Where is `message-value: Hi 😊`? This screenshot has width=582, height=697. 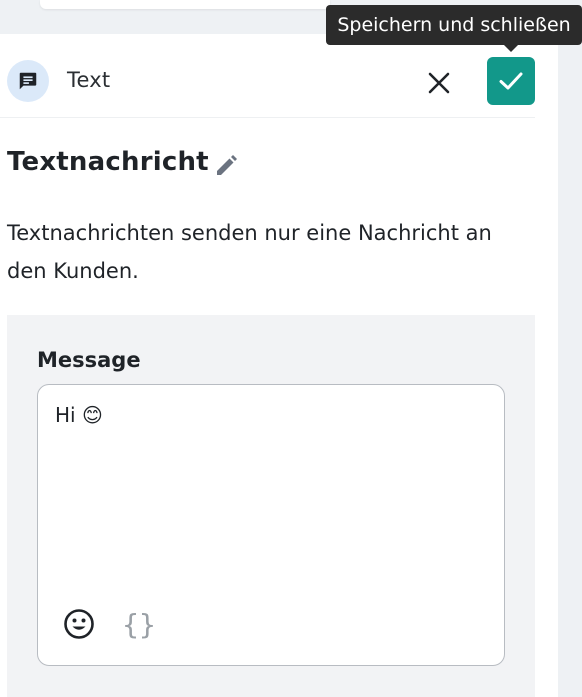
message-value: Hi 😊 is located at coordinates (79, 415).